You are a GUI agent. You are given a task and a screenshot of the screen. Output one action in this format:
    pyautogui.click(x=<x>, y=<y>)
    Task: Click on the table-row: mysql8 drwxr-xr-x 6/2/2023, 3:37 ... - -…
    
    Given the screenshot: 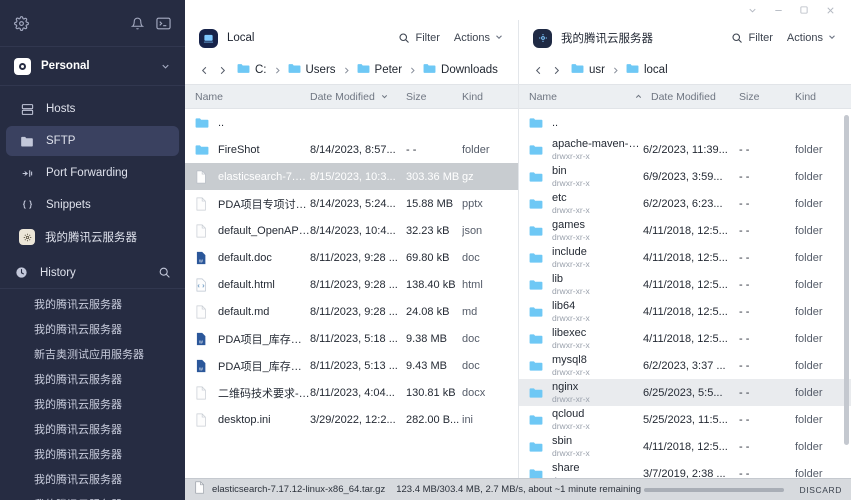 What is the action you would take?
    pyautogui.click(x=685, y=365)
    